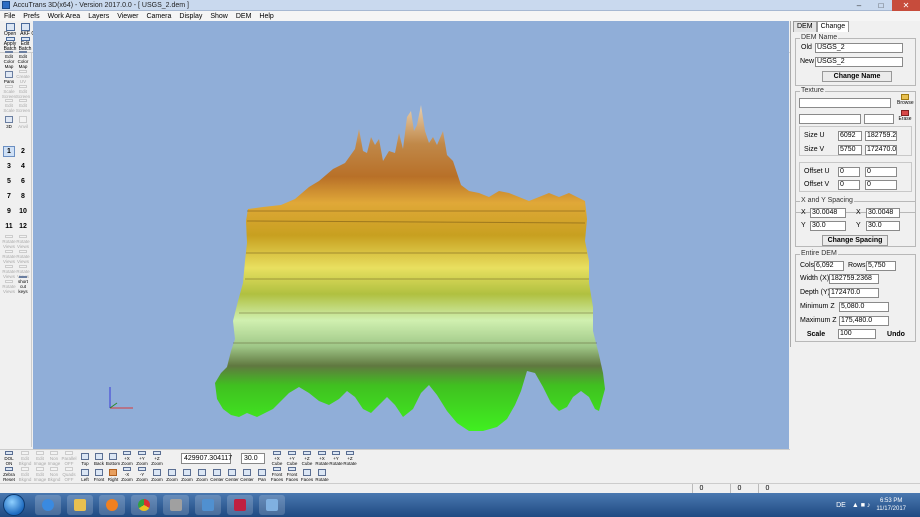 This screenshot has height=517, width=920. Describe the element at coordinates (80, 505) in the screenshot. I see `taskbar-explorer` at that location.